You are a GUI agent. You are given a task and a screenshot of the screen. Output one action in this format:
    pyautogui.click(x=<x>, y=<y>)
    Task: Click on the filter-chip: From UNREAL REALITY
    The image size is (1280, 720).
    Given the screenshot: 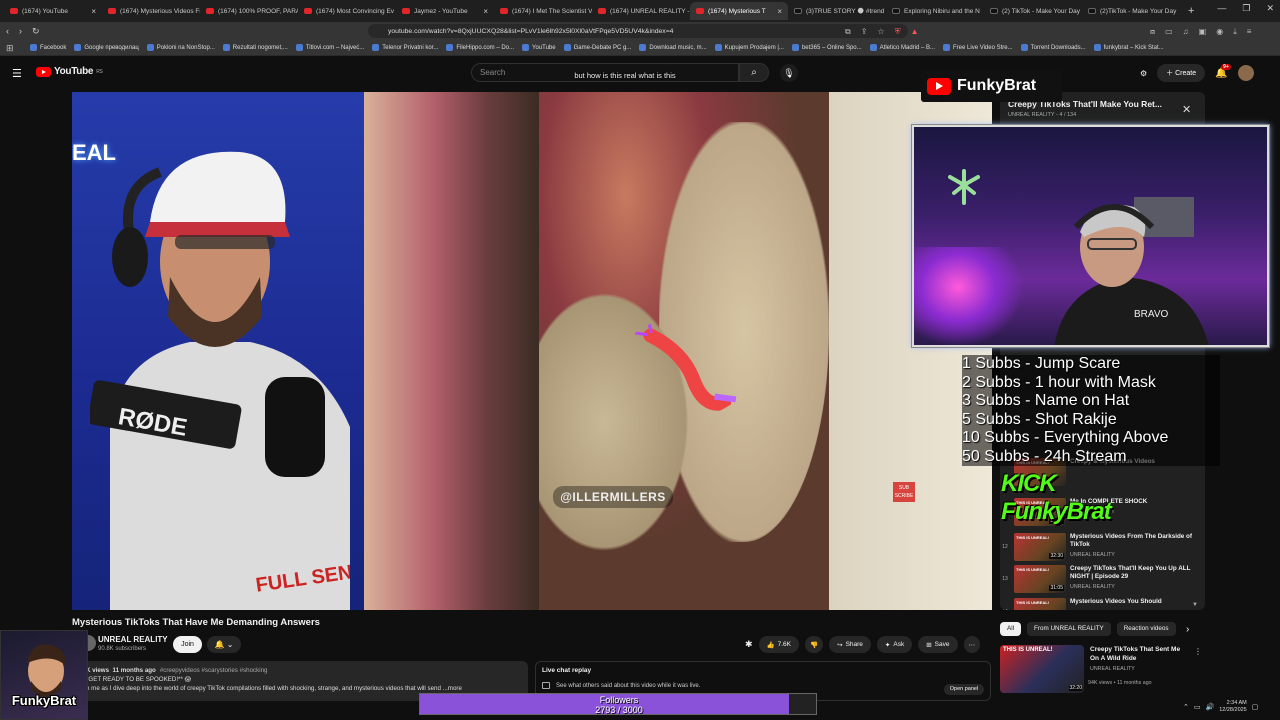 What is the action you would take?
    pyautogui.click(x=1069, y=629)
    